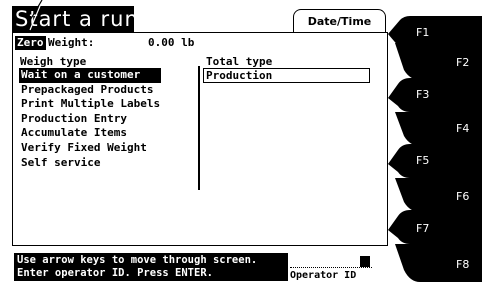 The width and height of the screenshot is (482, 282). What do you see at coordinates (442, 62) in the screenshot?
I see `f2-key: F2` at bounding box center [442, 62].